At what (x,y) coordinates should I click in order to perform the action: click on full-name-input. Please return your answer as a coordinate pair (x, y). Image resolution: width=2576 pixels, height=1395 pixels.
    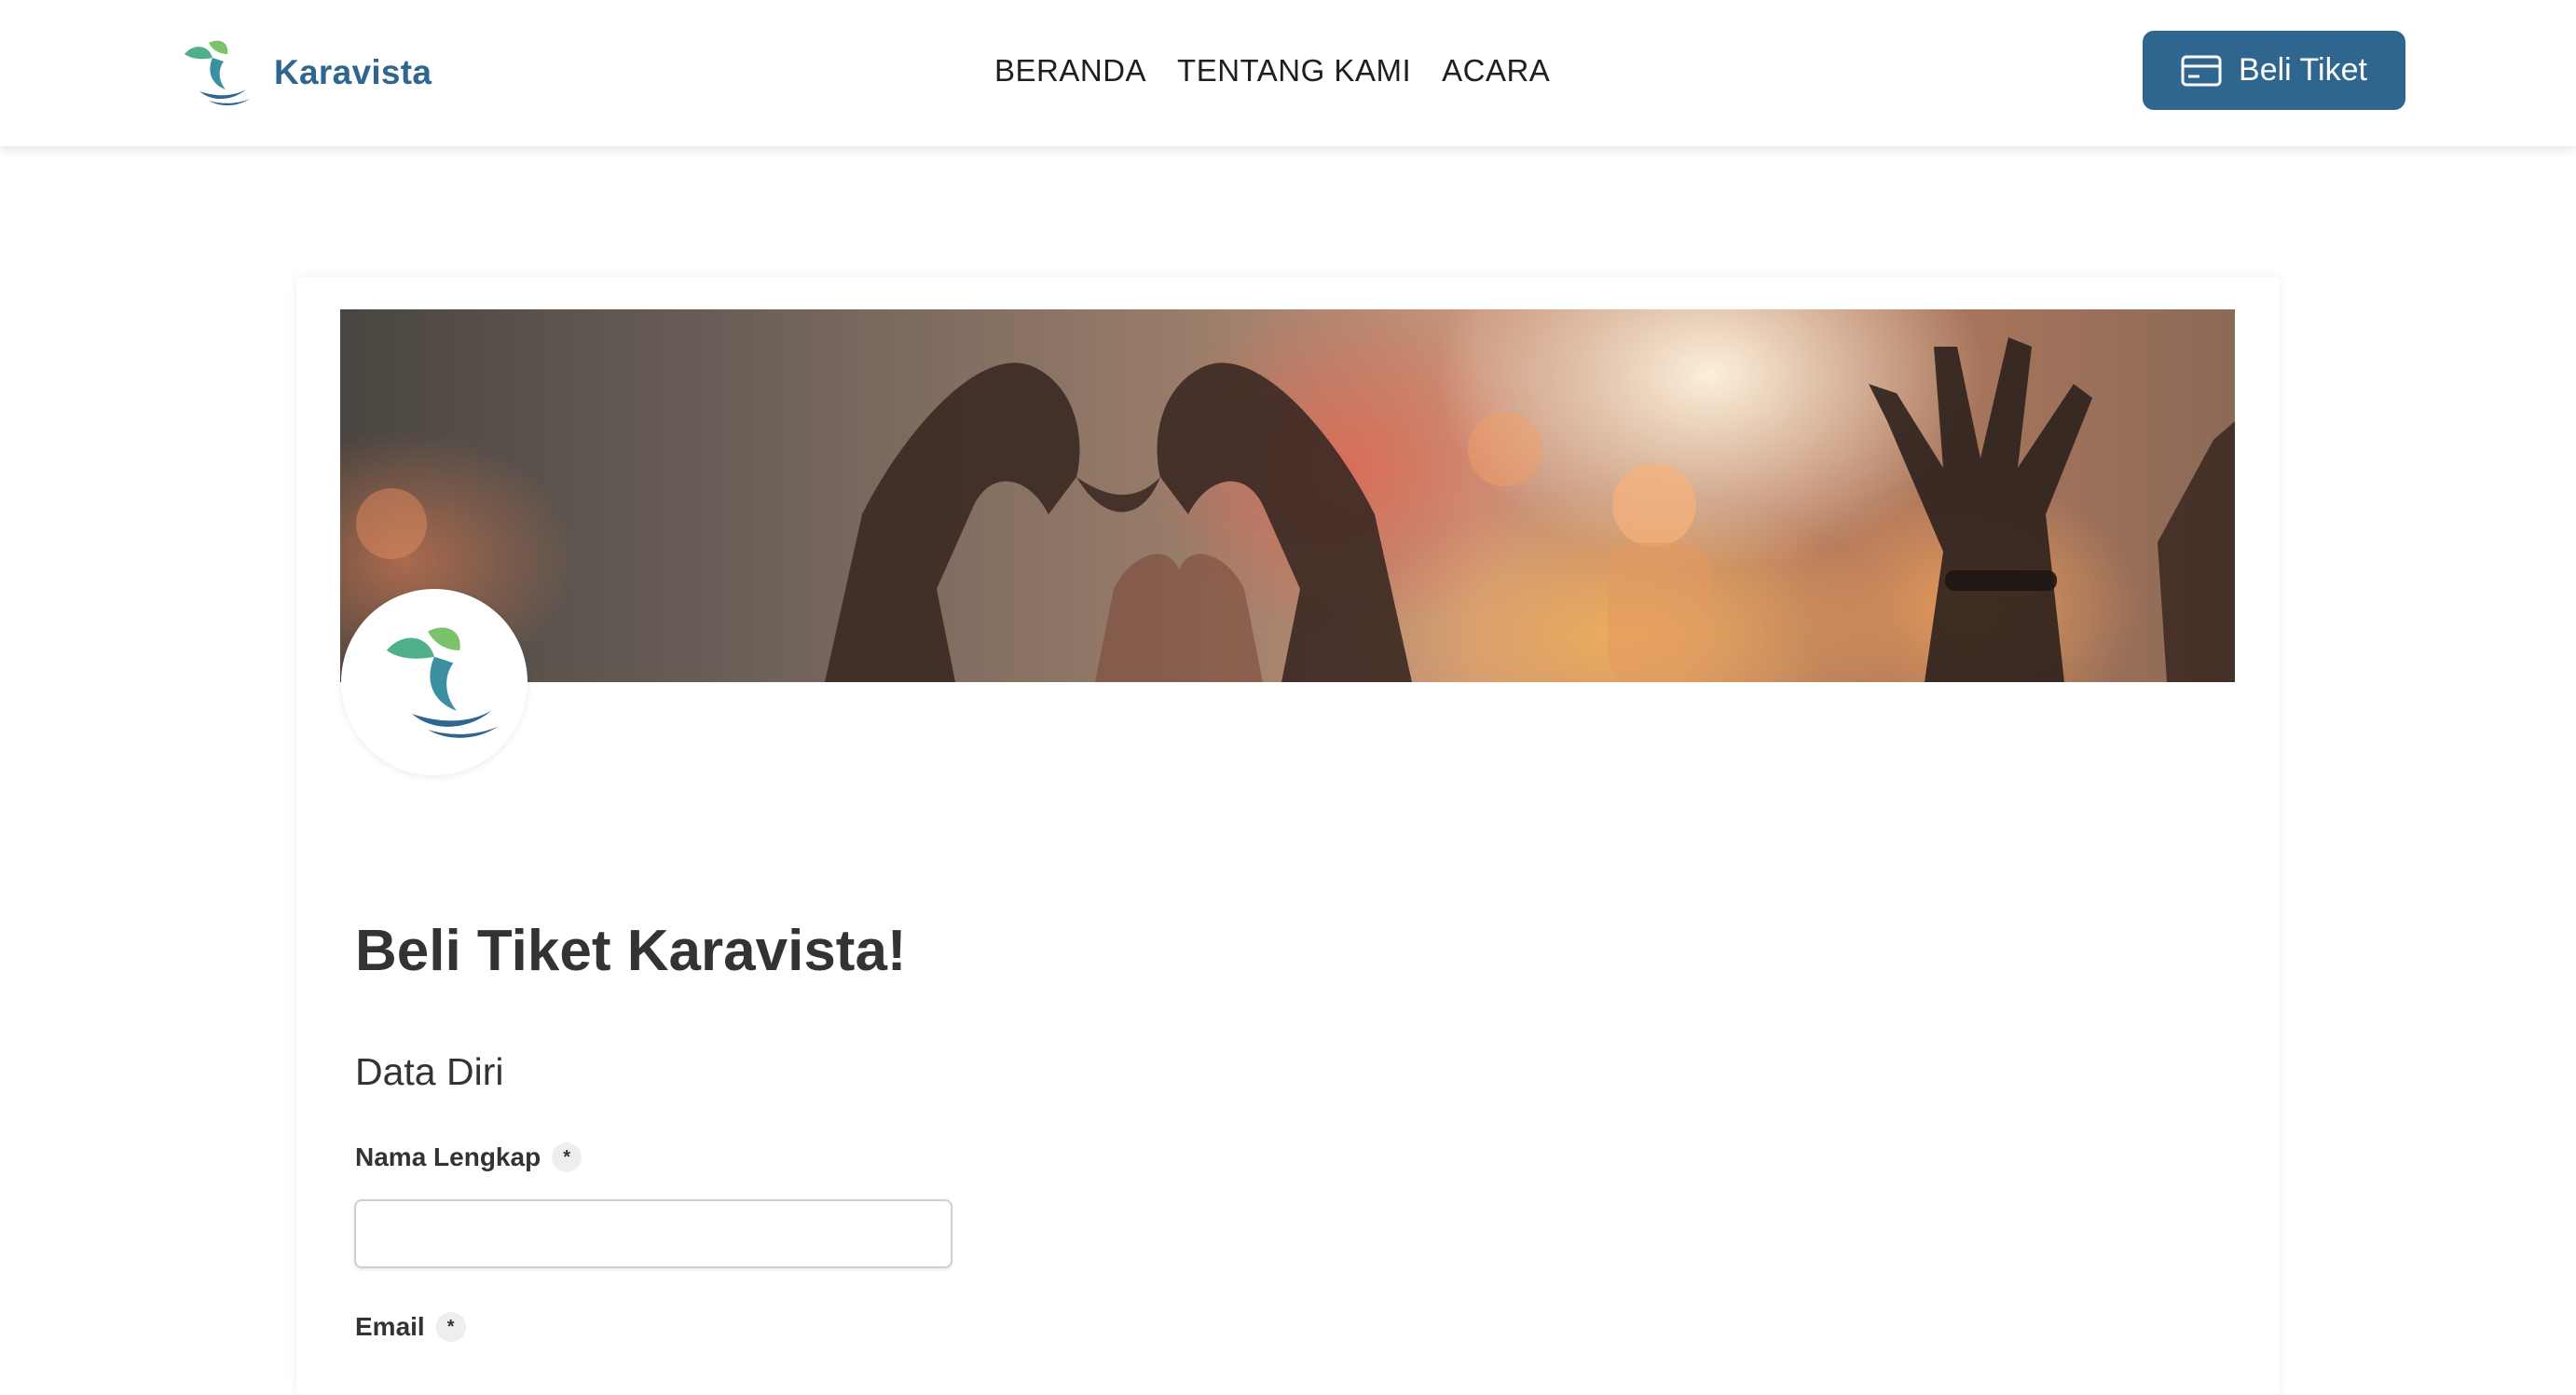
    Looking at the image, I should click on (653, 1233).